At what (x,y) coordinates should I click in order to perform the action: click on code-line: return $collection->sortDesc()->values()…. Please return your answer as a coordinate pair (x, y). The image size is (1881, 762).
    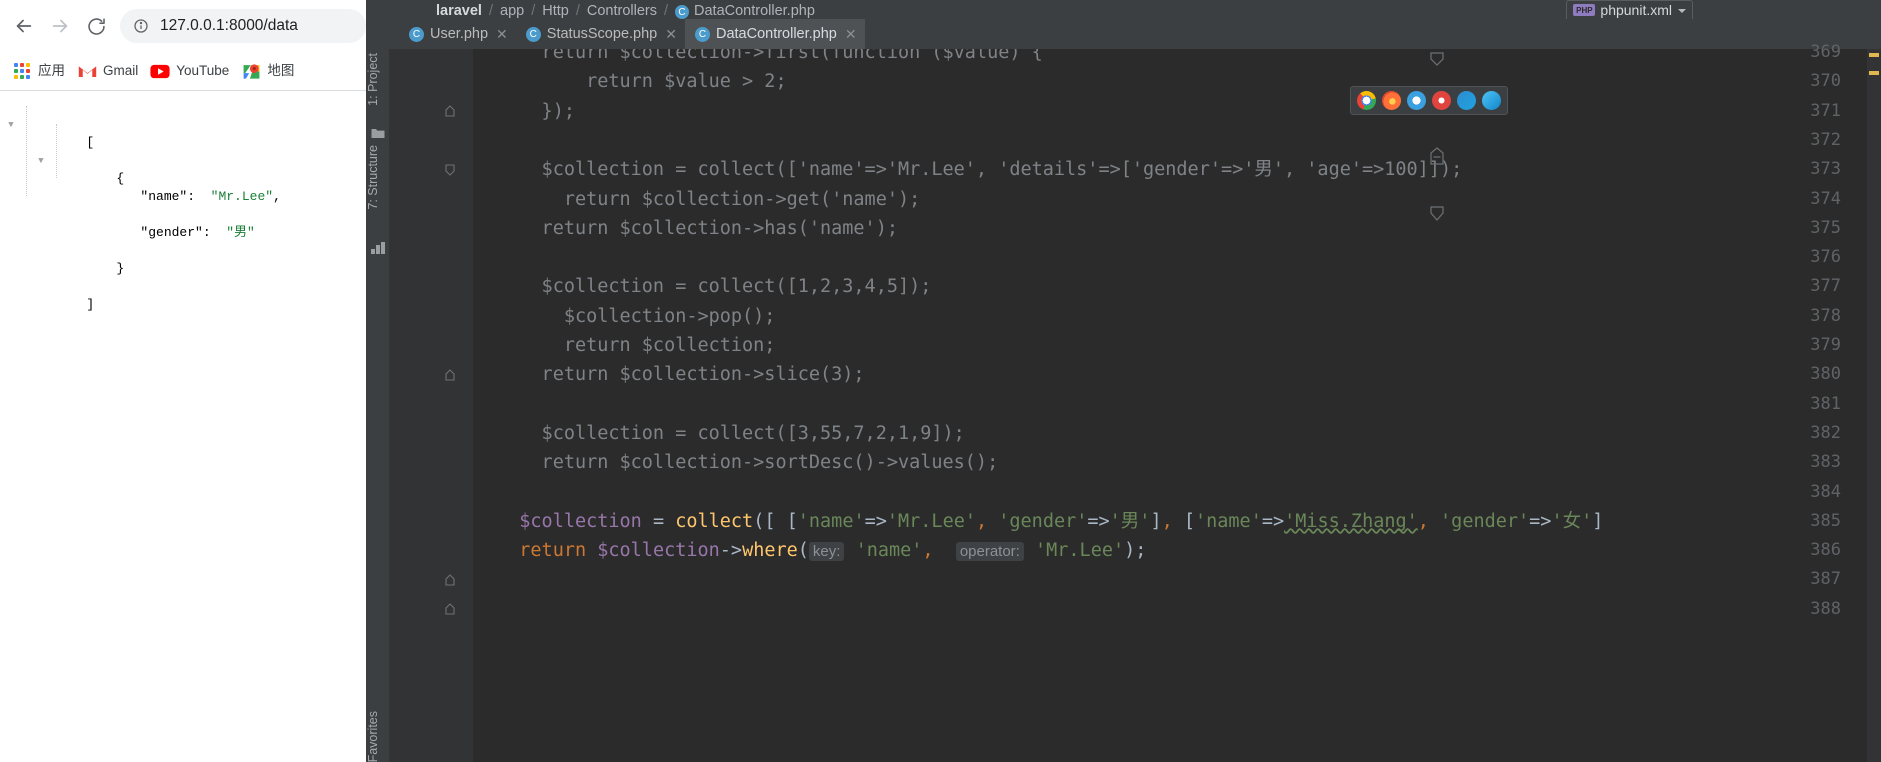
    Looking at the image, I should click on (736, 462).